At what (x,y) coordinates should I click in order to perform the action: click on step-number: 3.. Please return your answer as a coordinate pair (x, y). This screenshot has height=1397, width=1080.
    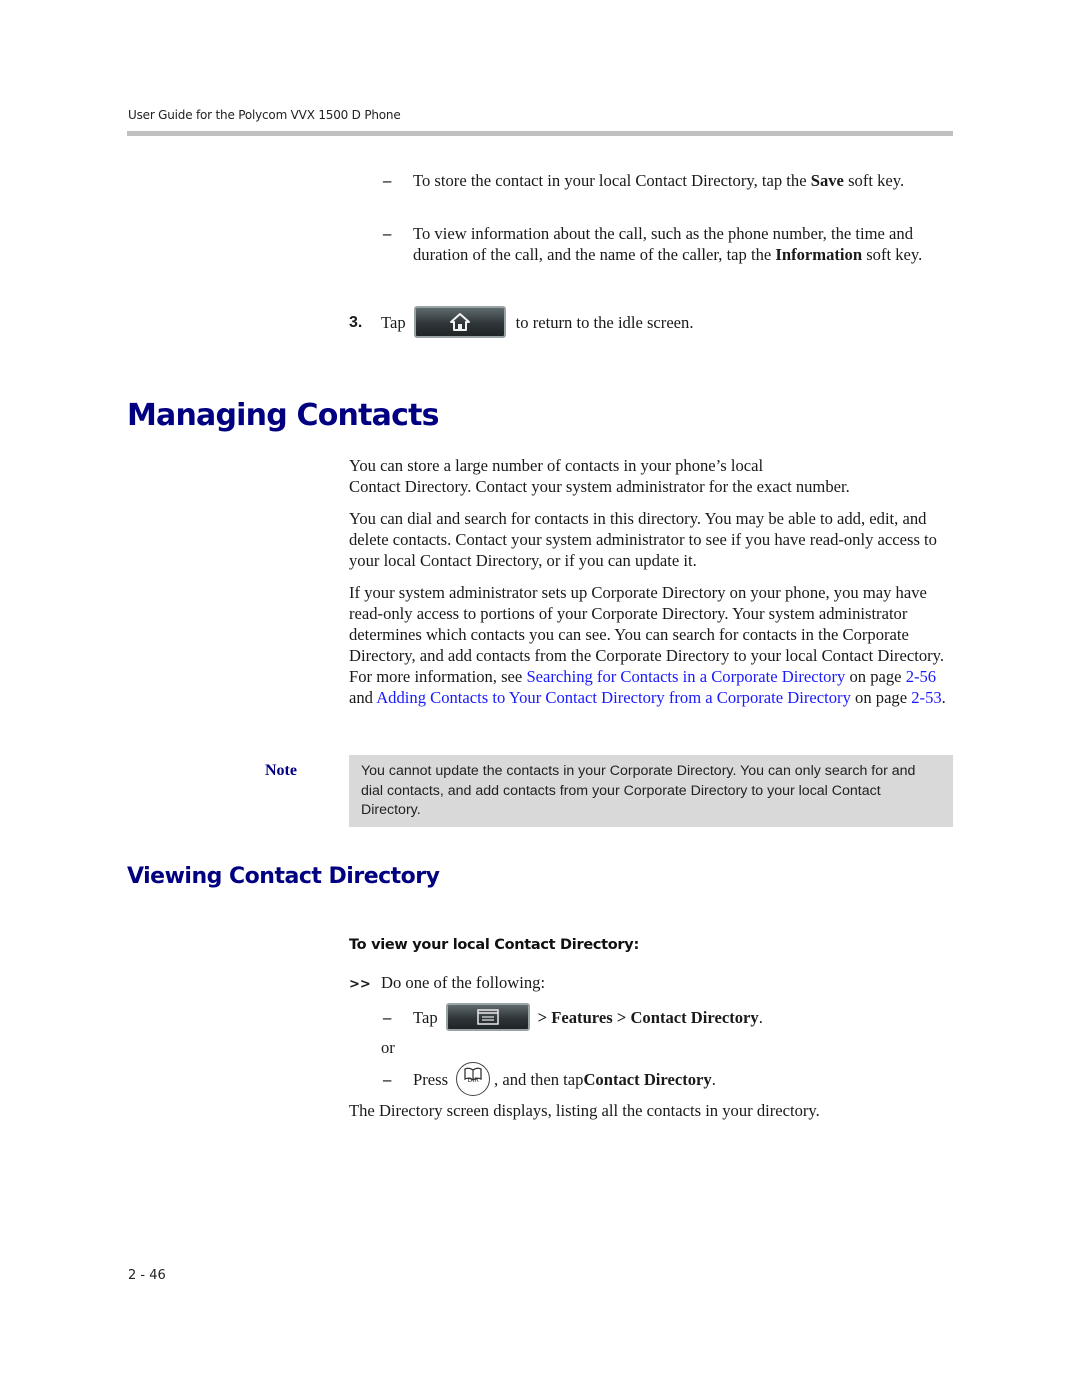
    Looking at the image, I should click on (356, 322).